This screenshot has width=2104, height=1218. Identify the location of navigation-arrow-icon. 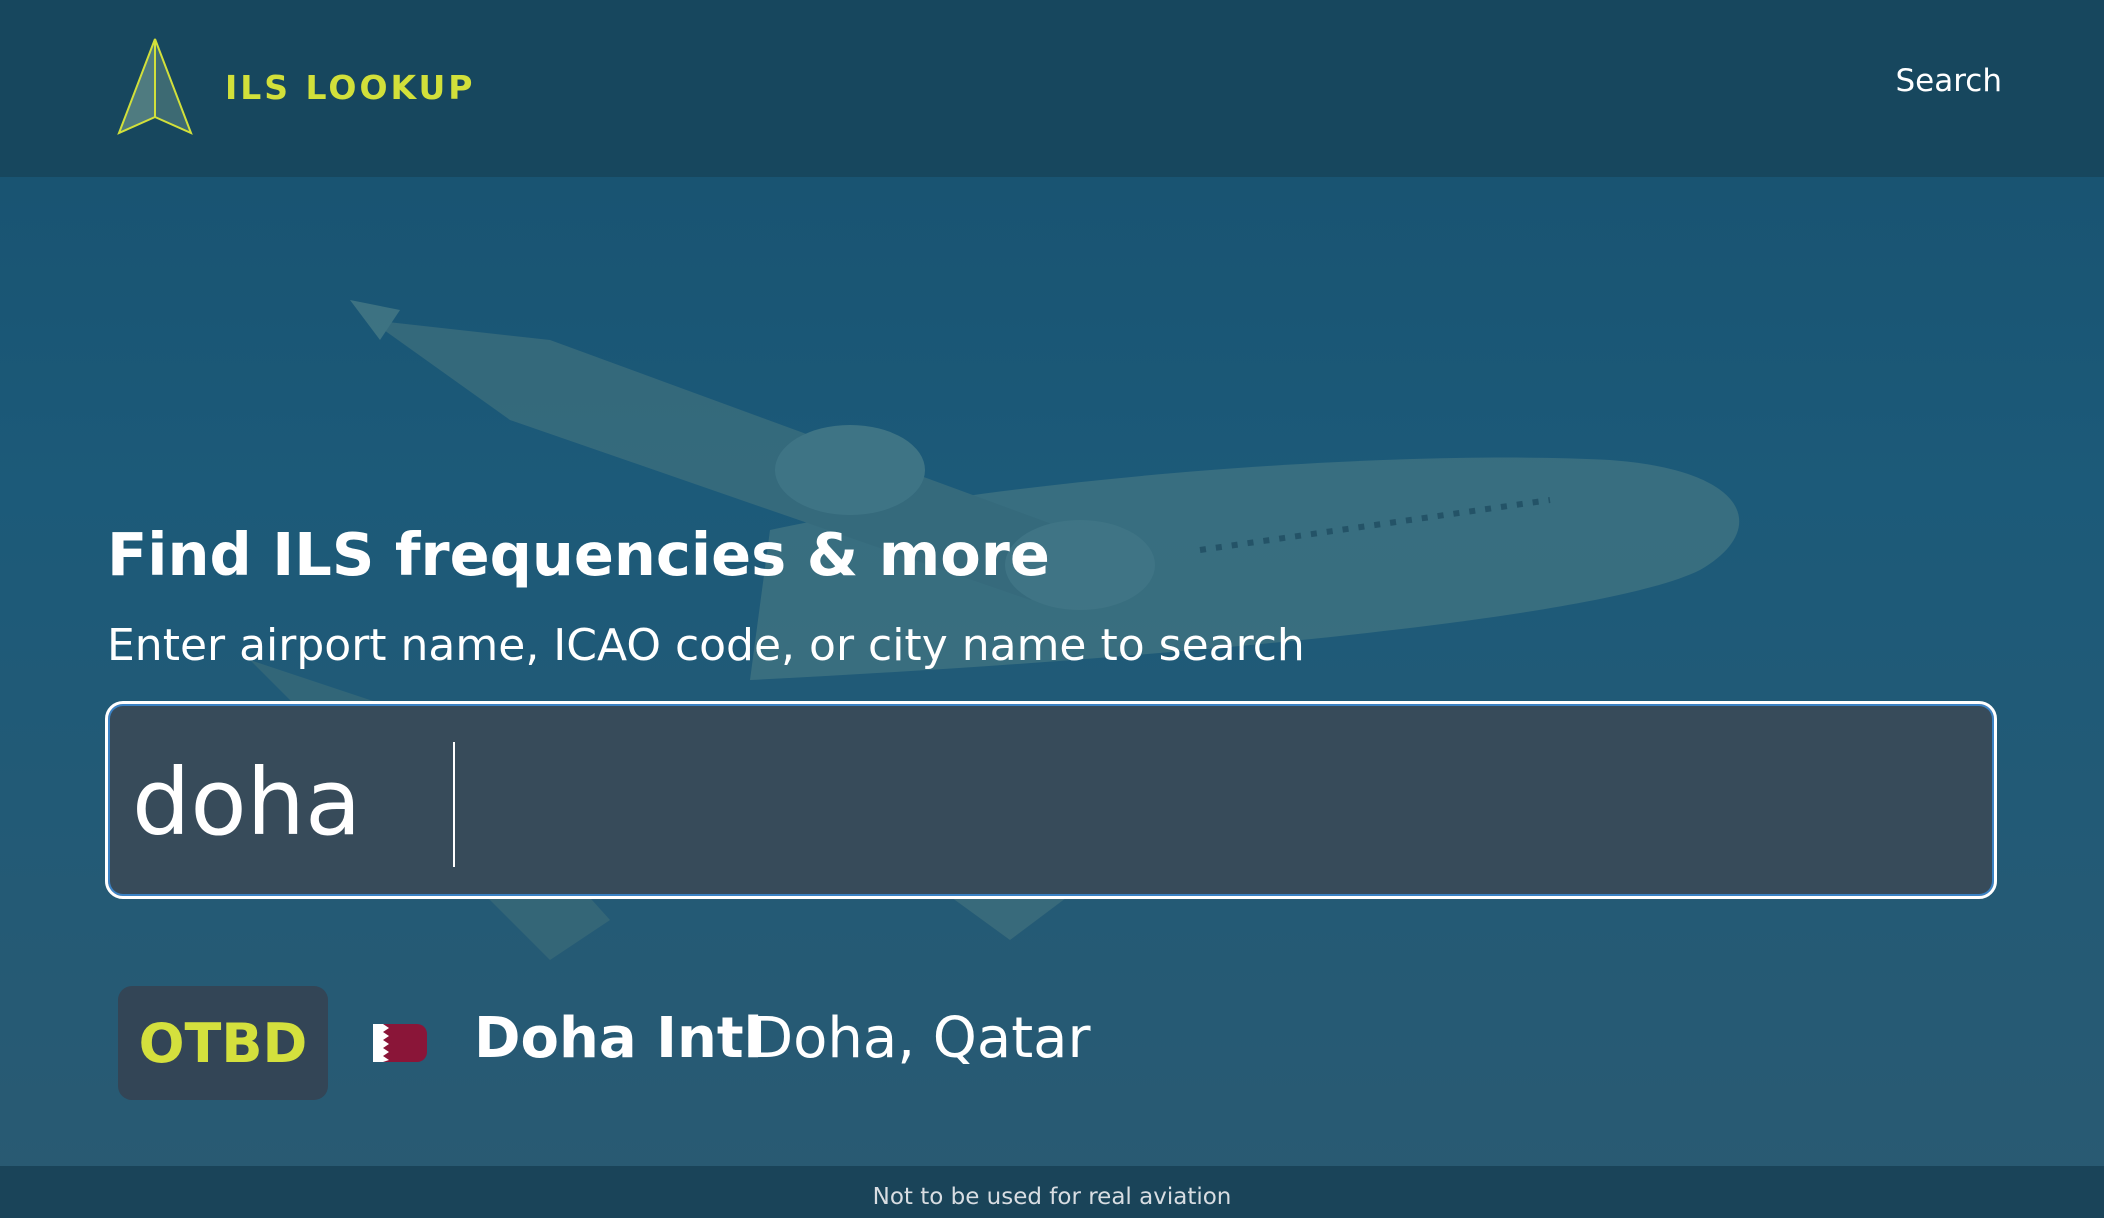
(155, 87).